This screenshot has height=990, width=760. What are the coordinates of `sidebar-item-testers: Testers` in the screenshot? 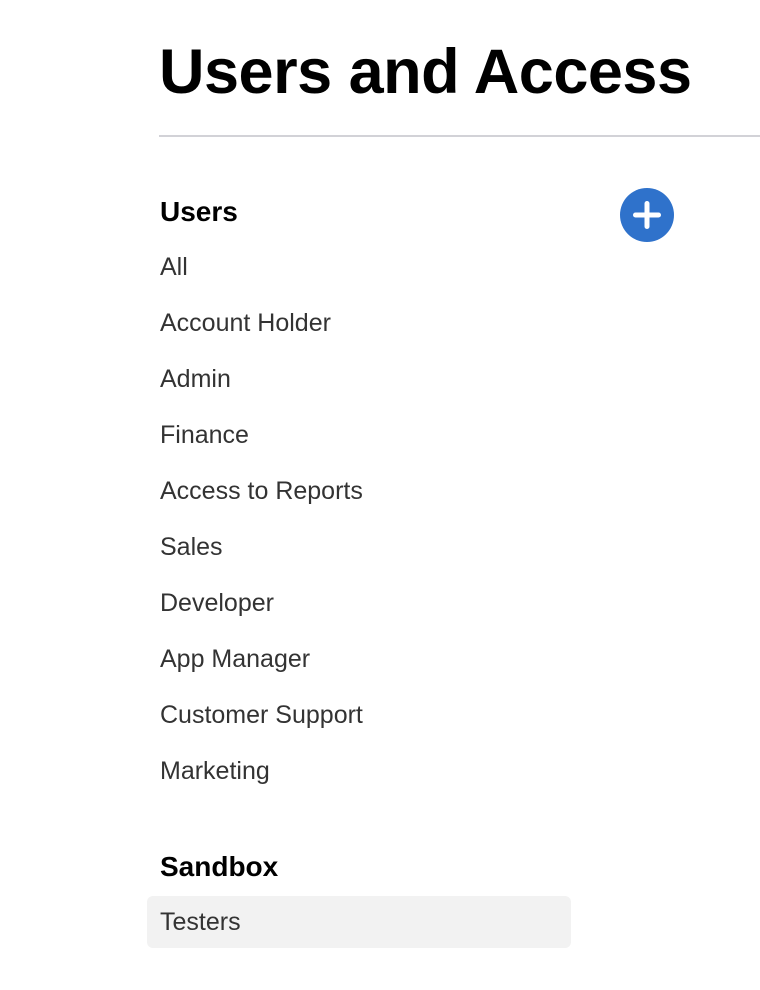 It's located at (359, 922).